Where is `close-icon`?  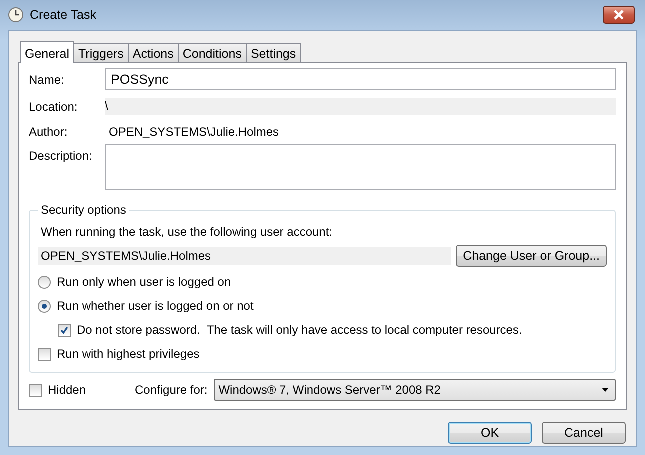 close-icon is located at coordinates (619, 15).